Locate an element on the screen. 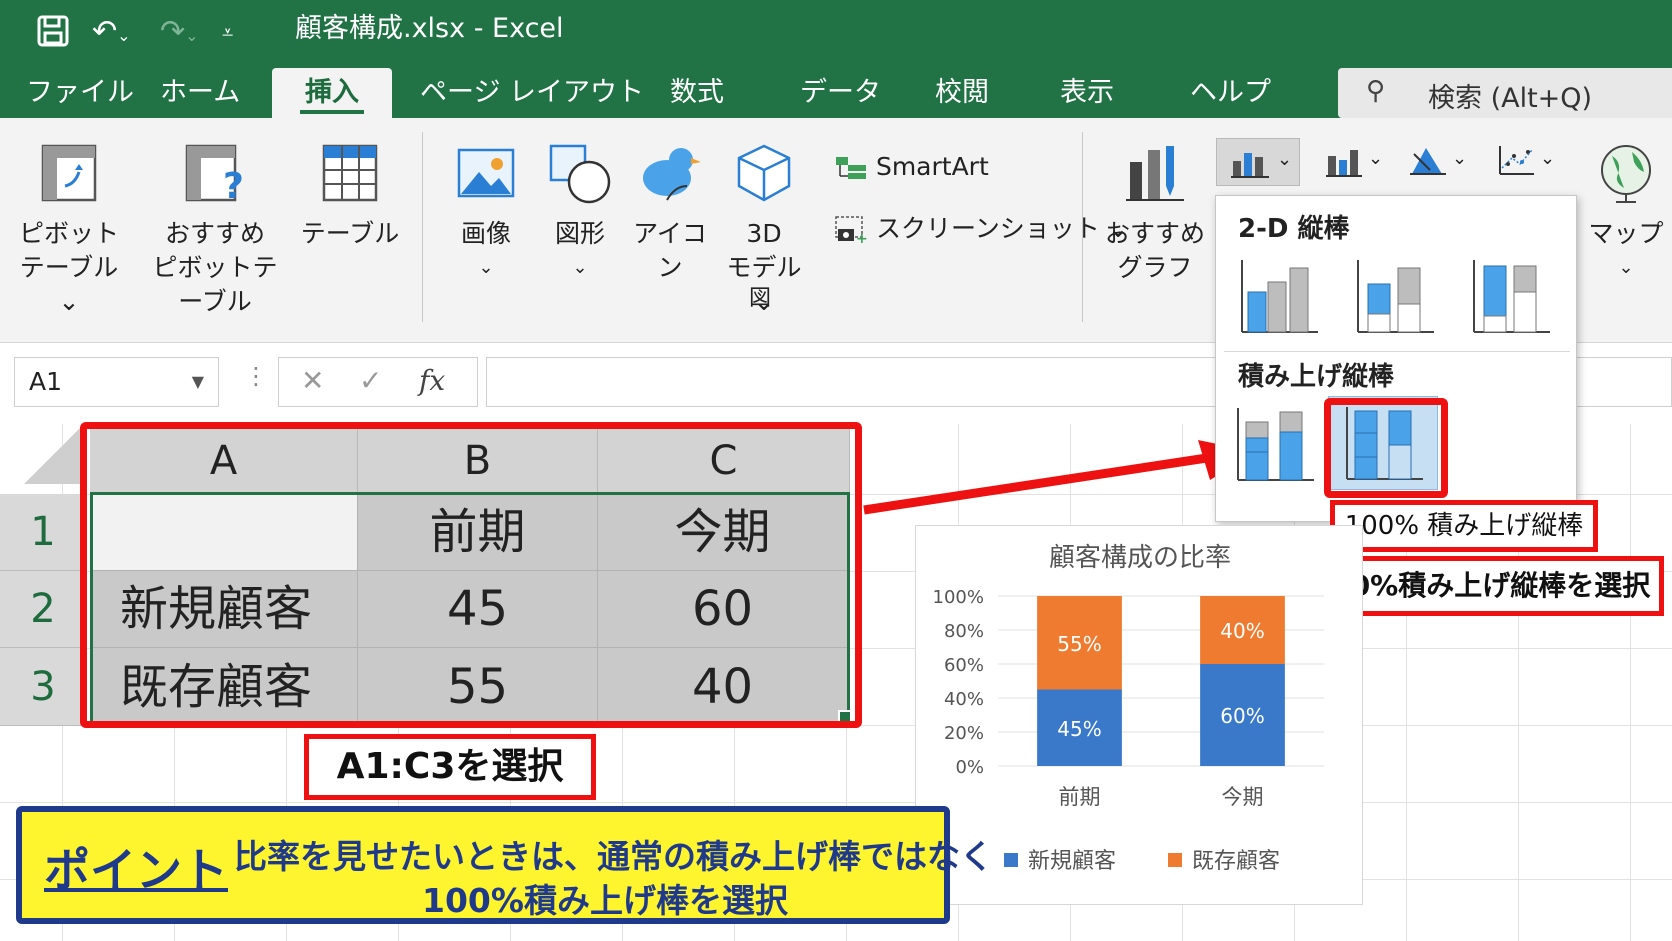 This screenshot has height=941, width=1672. y-tick-label: 20% is located at coordinates (964, 733).